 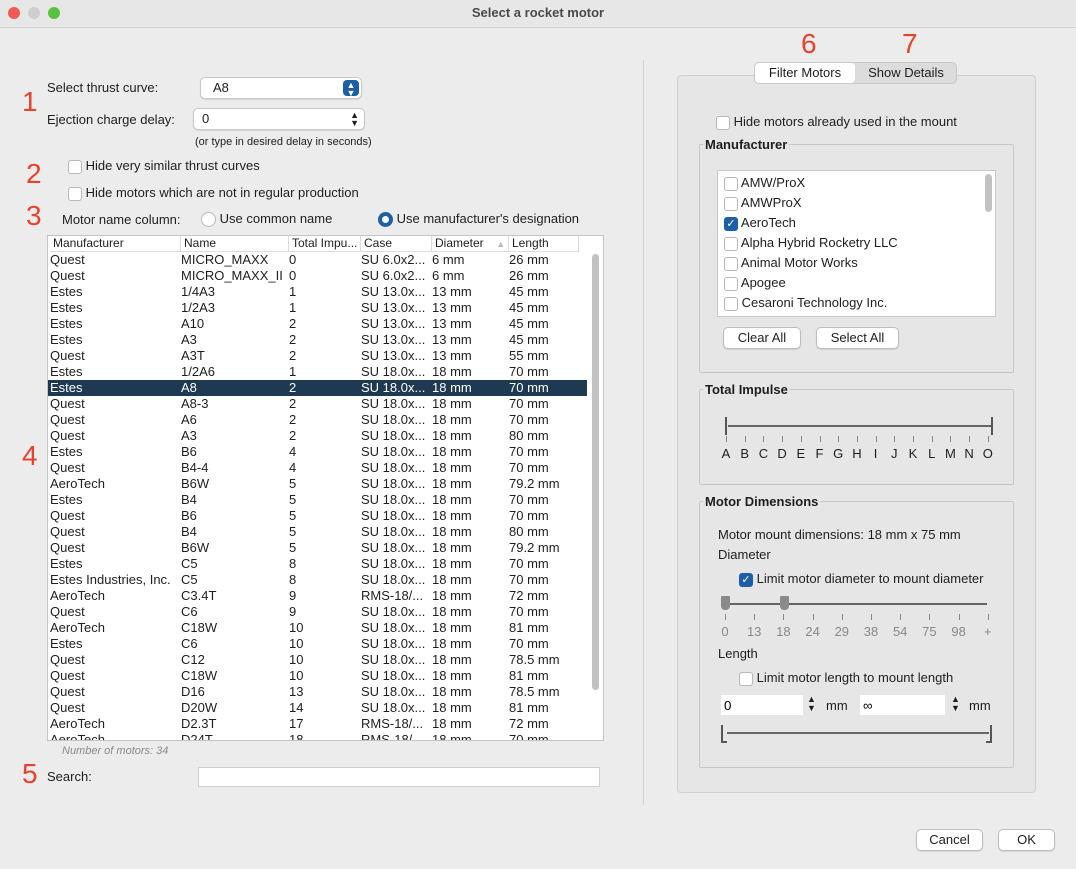 What do you see at coordinates (317, 660) in the screenshot?
I see `table-row: Quest C12 10 SU 18.0x... 18 mm 78.5 mm` at bounding box center [317, 660].